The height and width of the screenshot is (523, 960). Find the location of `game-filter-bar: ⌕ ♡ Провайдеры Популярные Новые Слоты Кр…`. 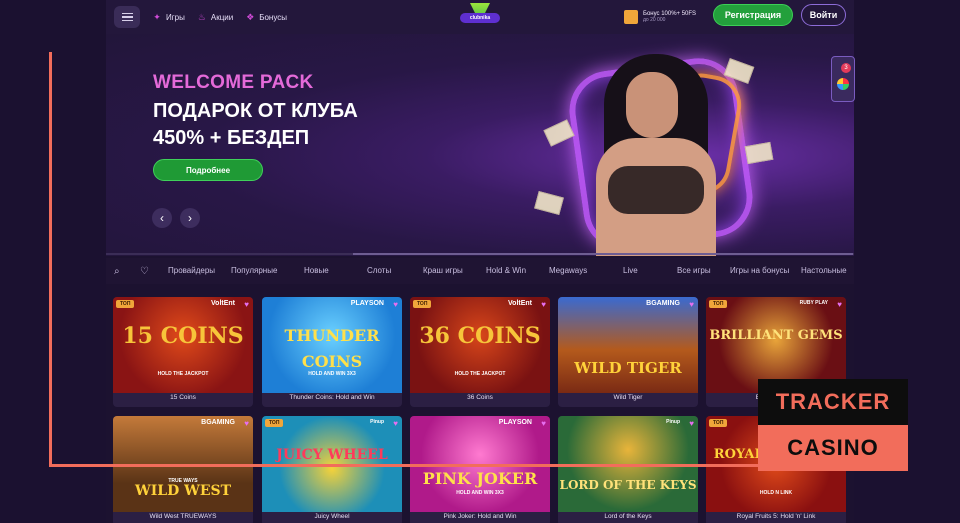

game-filter-bar: ⌕ ♡ Провайдеры Популярные Новые Слоты Кр… is located at coordinates (480, 271).